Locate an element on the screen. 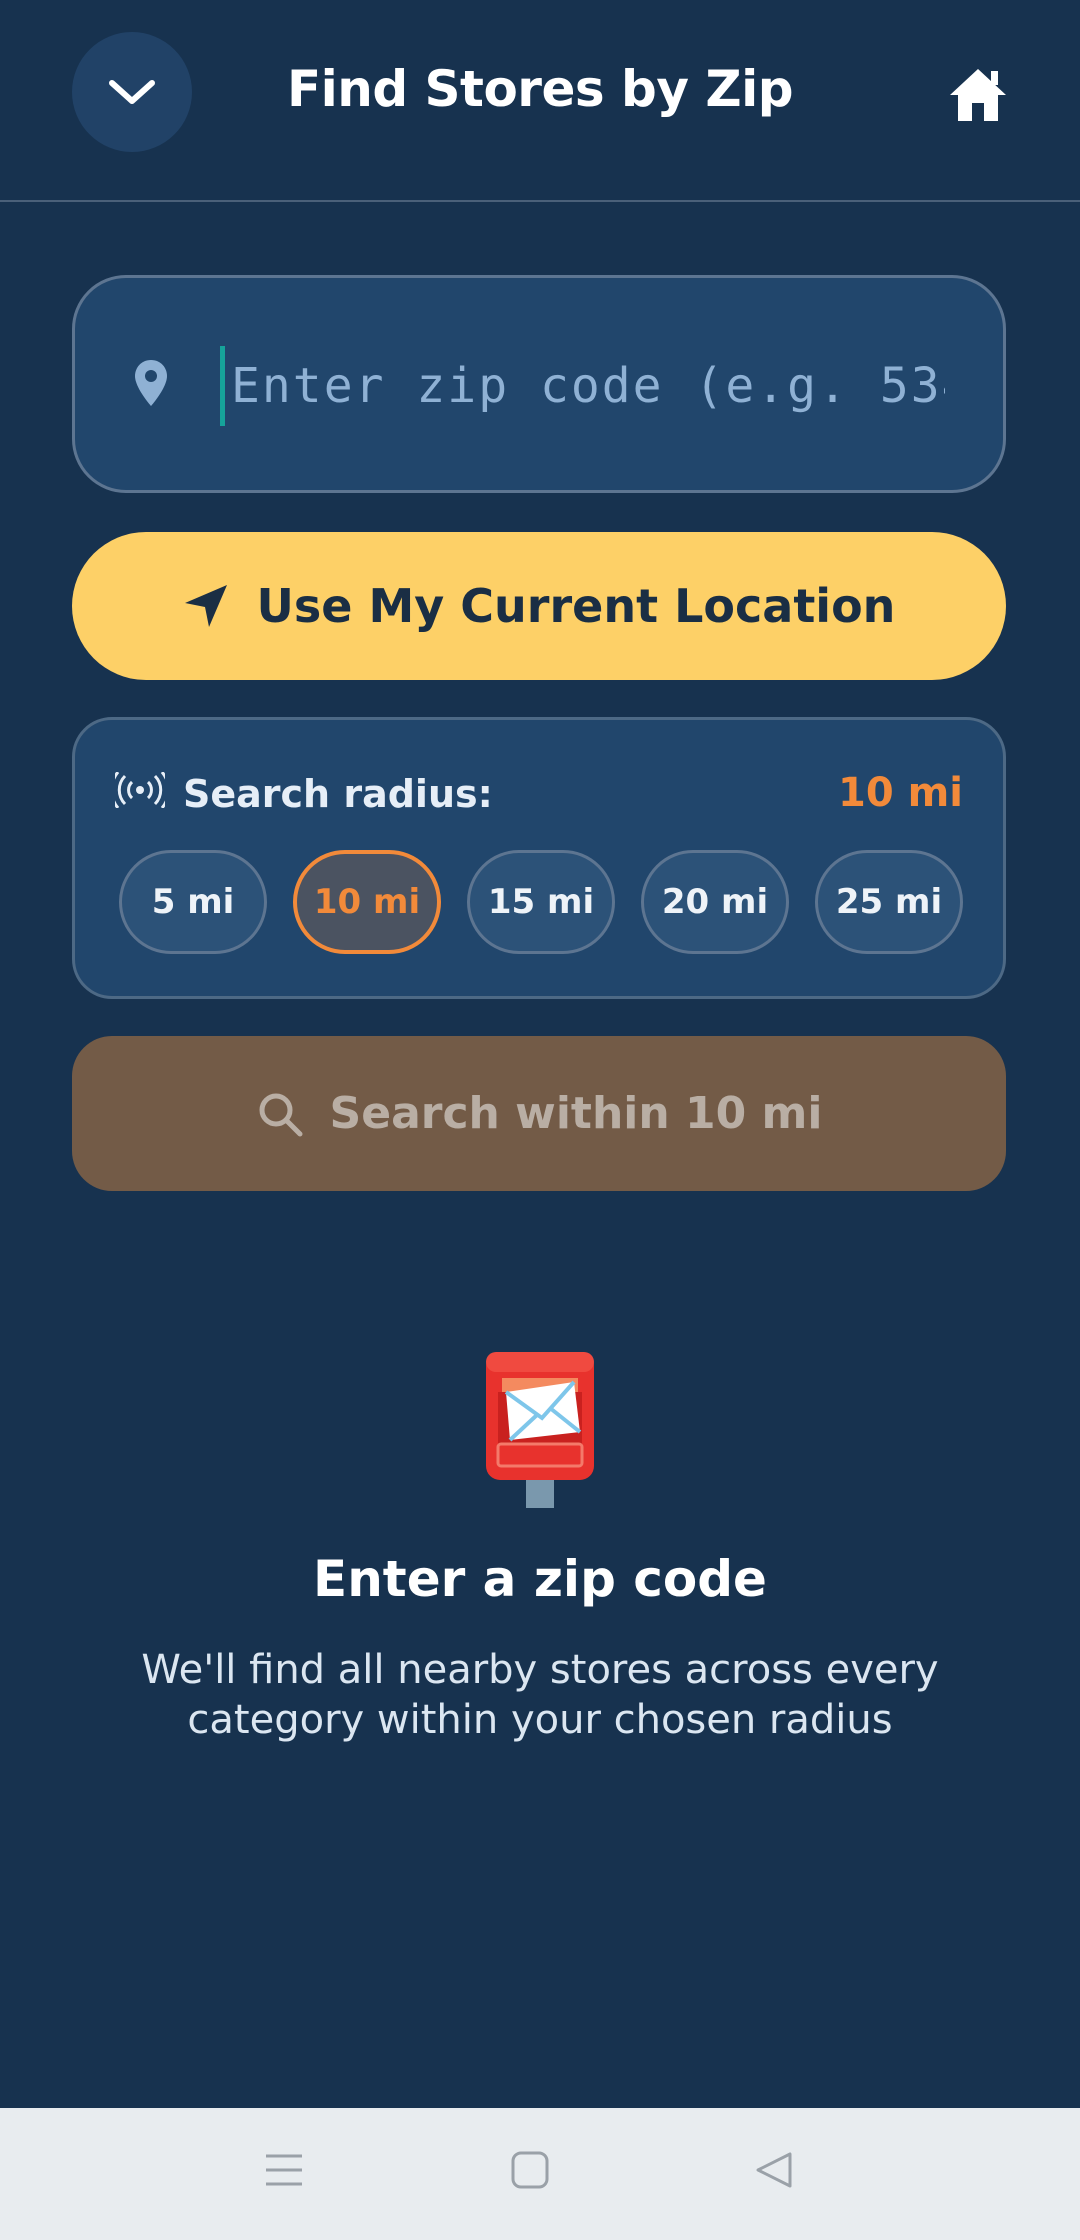 Image resolution: width=1080 pixels, height=2240 pixels. radius-options: 5 mi 10 mi 15 mi 20 mi 25 mi is located at coordinates (541, 902).